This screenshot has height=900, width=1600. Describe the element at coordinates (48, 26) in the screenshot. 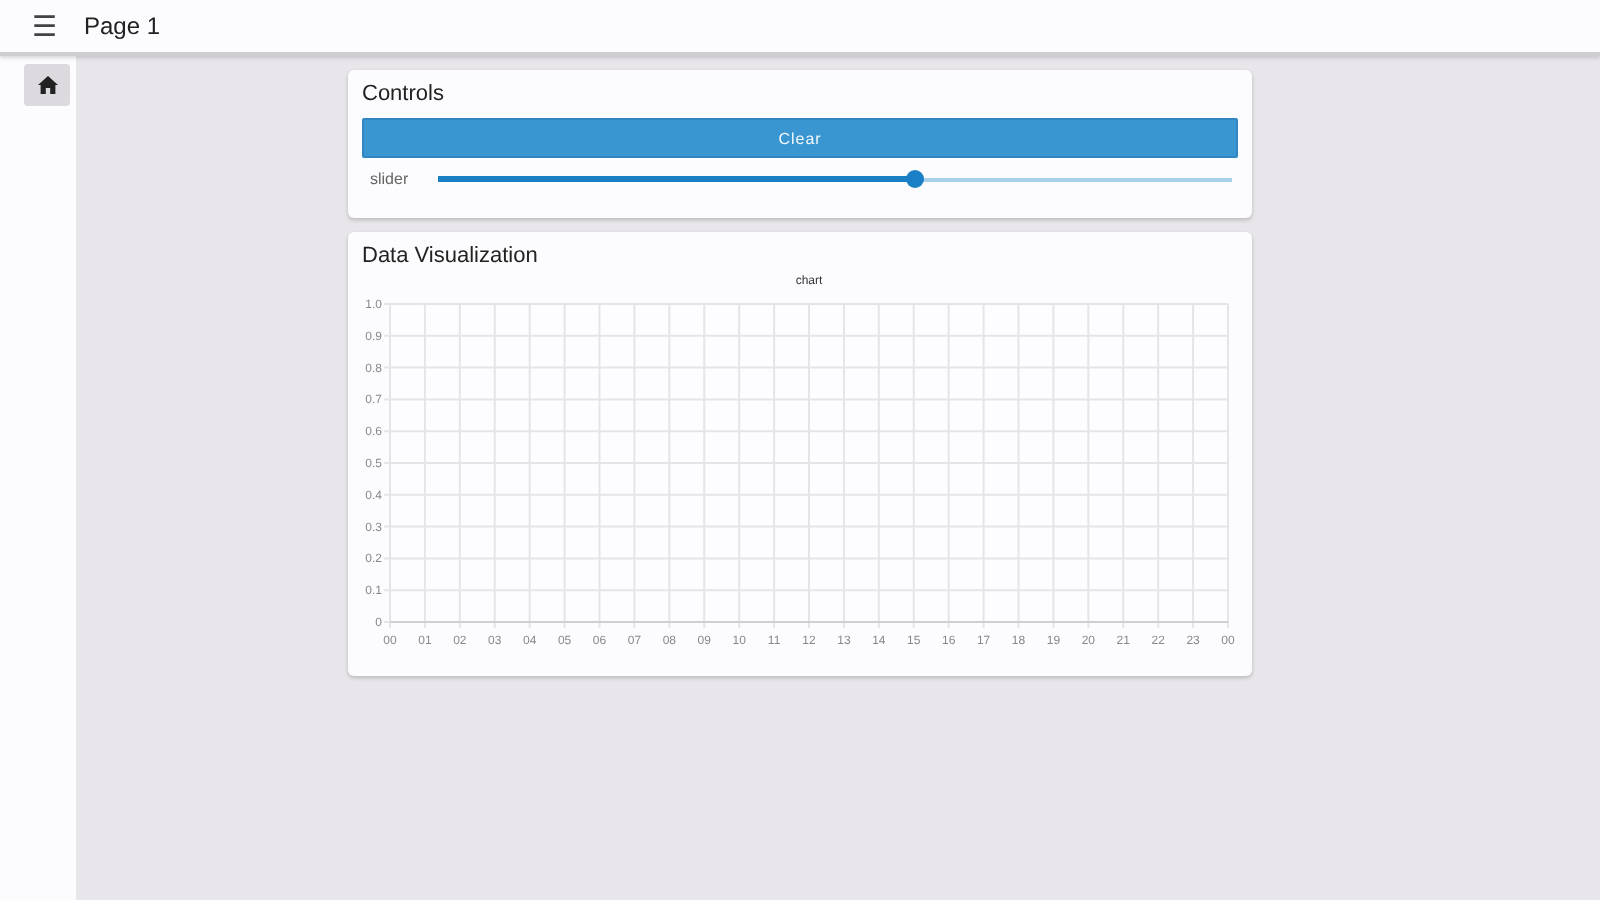

I see `menu-icon: ☰` at that location.